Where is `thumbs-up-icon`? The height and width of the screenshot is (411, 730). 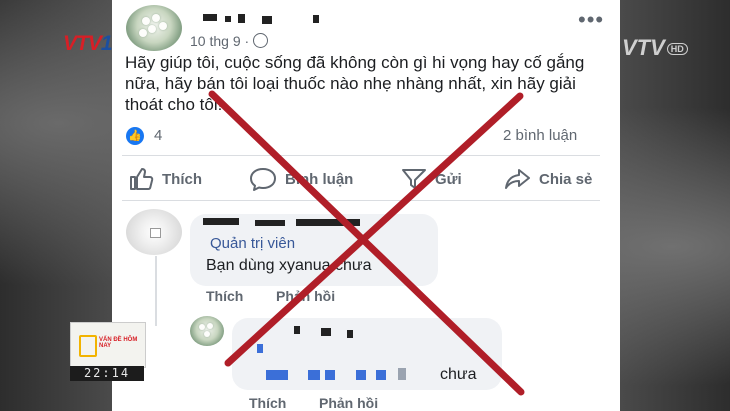 thumbs-up-icon is located at coordinates (142, 179).